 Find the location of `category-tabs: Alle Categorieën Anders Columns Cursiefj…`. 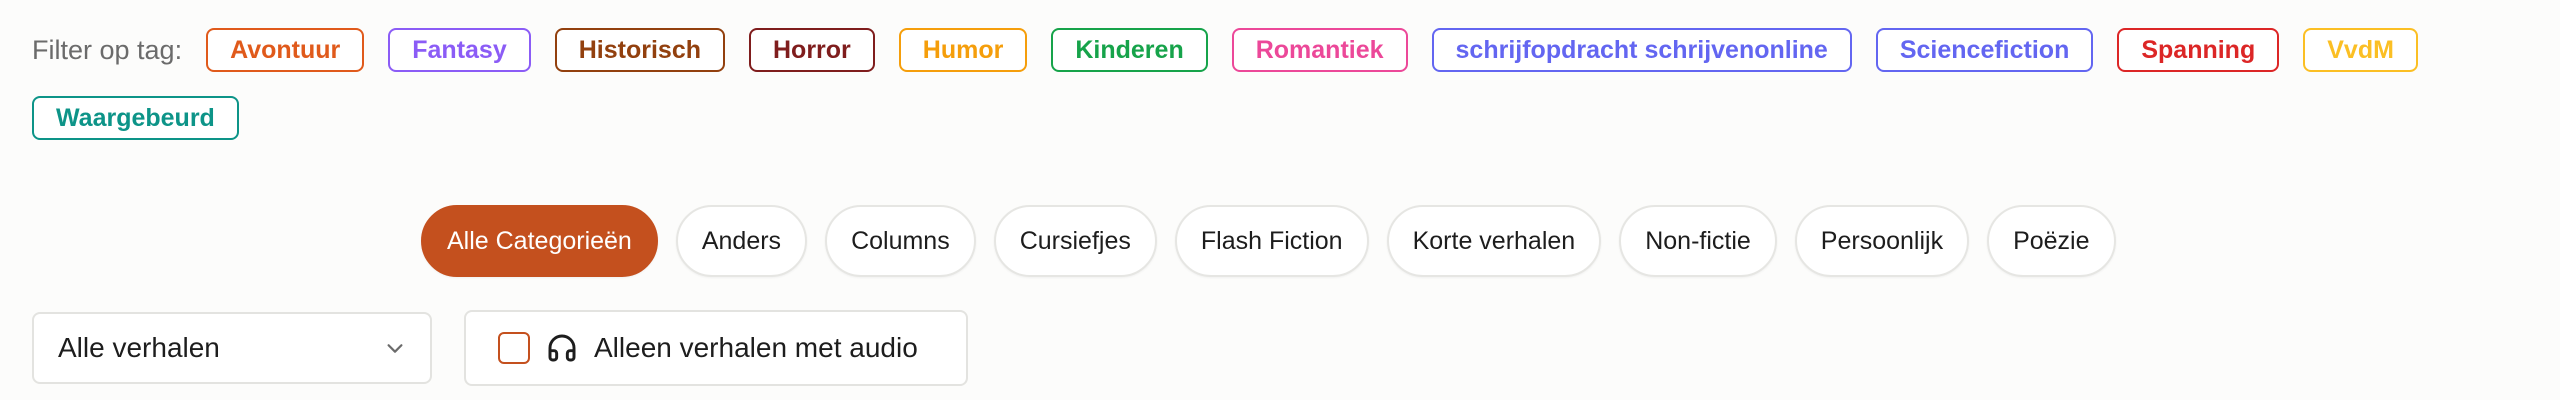

category-tabs: Alle Categorieën Anders Columns Cursiefj… is located at coordinates (1268, 241).